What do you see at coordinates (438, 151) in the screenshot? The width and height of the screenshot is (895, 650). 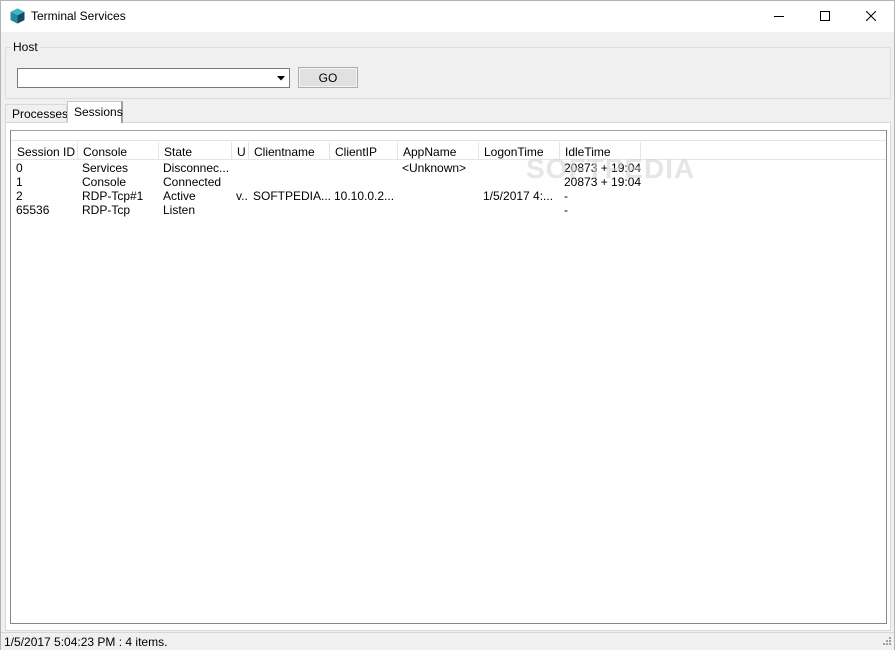 I see `column-header-appname: AppName` at bounding box center [438, 151].